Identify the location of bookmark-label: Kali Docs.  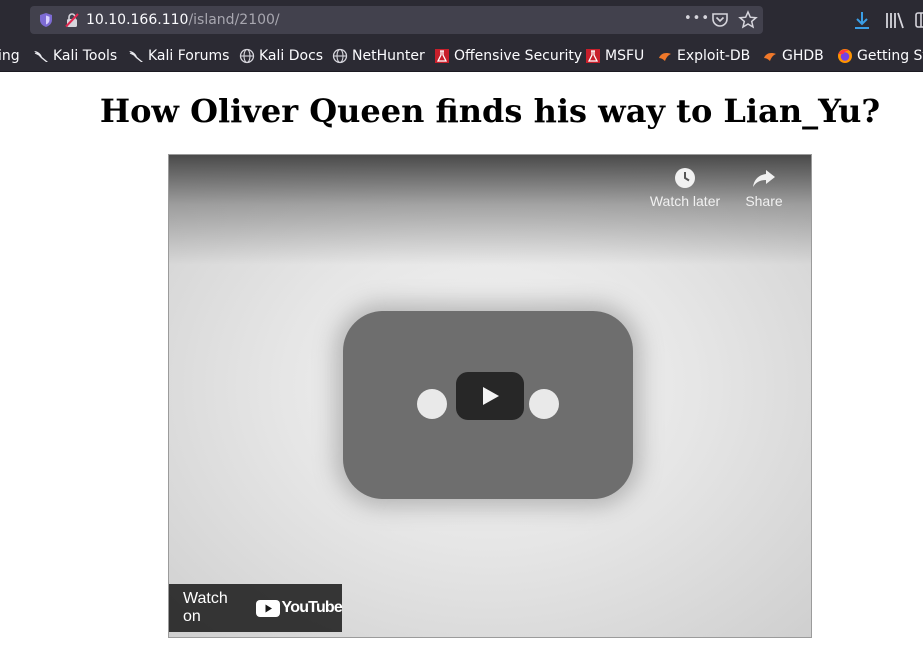
(291, 56).